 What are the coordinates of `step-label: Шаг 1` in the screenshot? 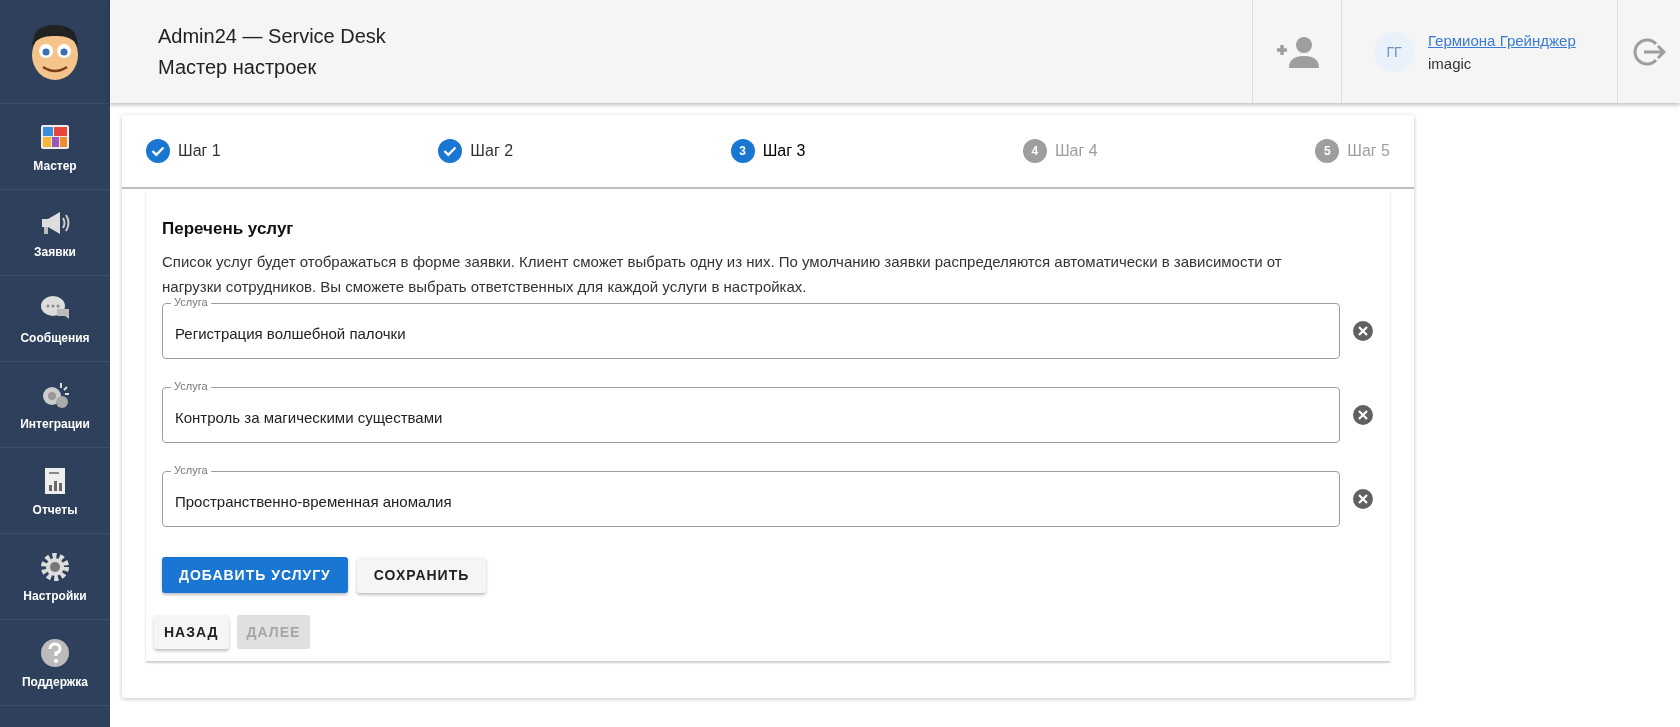 It's located at (199, 151).